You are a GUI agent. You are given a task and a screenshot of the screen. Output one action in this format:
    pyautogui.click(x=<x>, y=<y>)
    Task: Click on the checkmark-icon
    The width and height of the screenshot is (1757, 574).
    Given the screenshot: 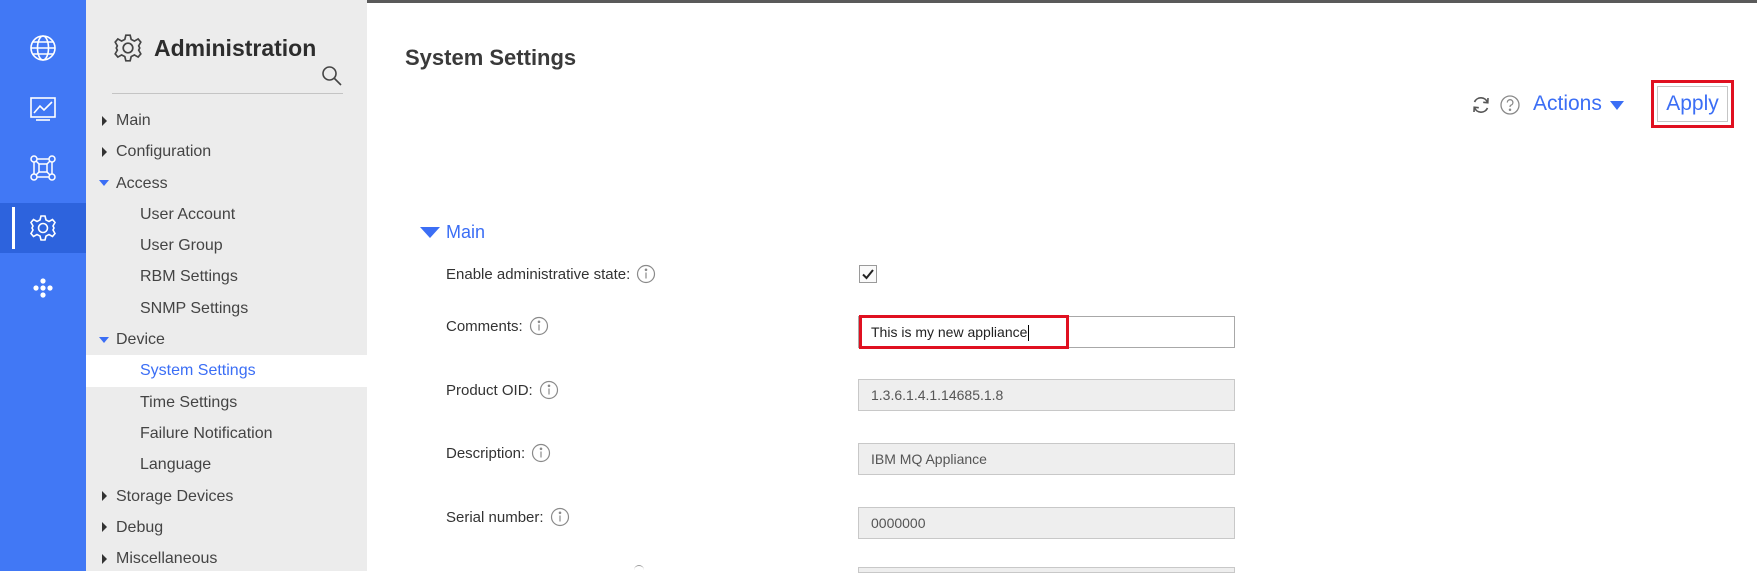 What is the action you would take?
    pyautogui.click(x=868, y=274)
    